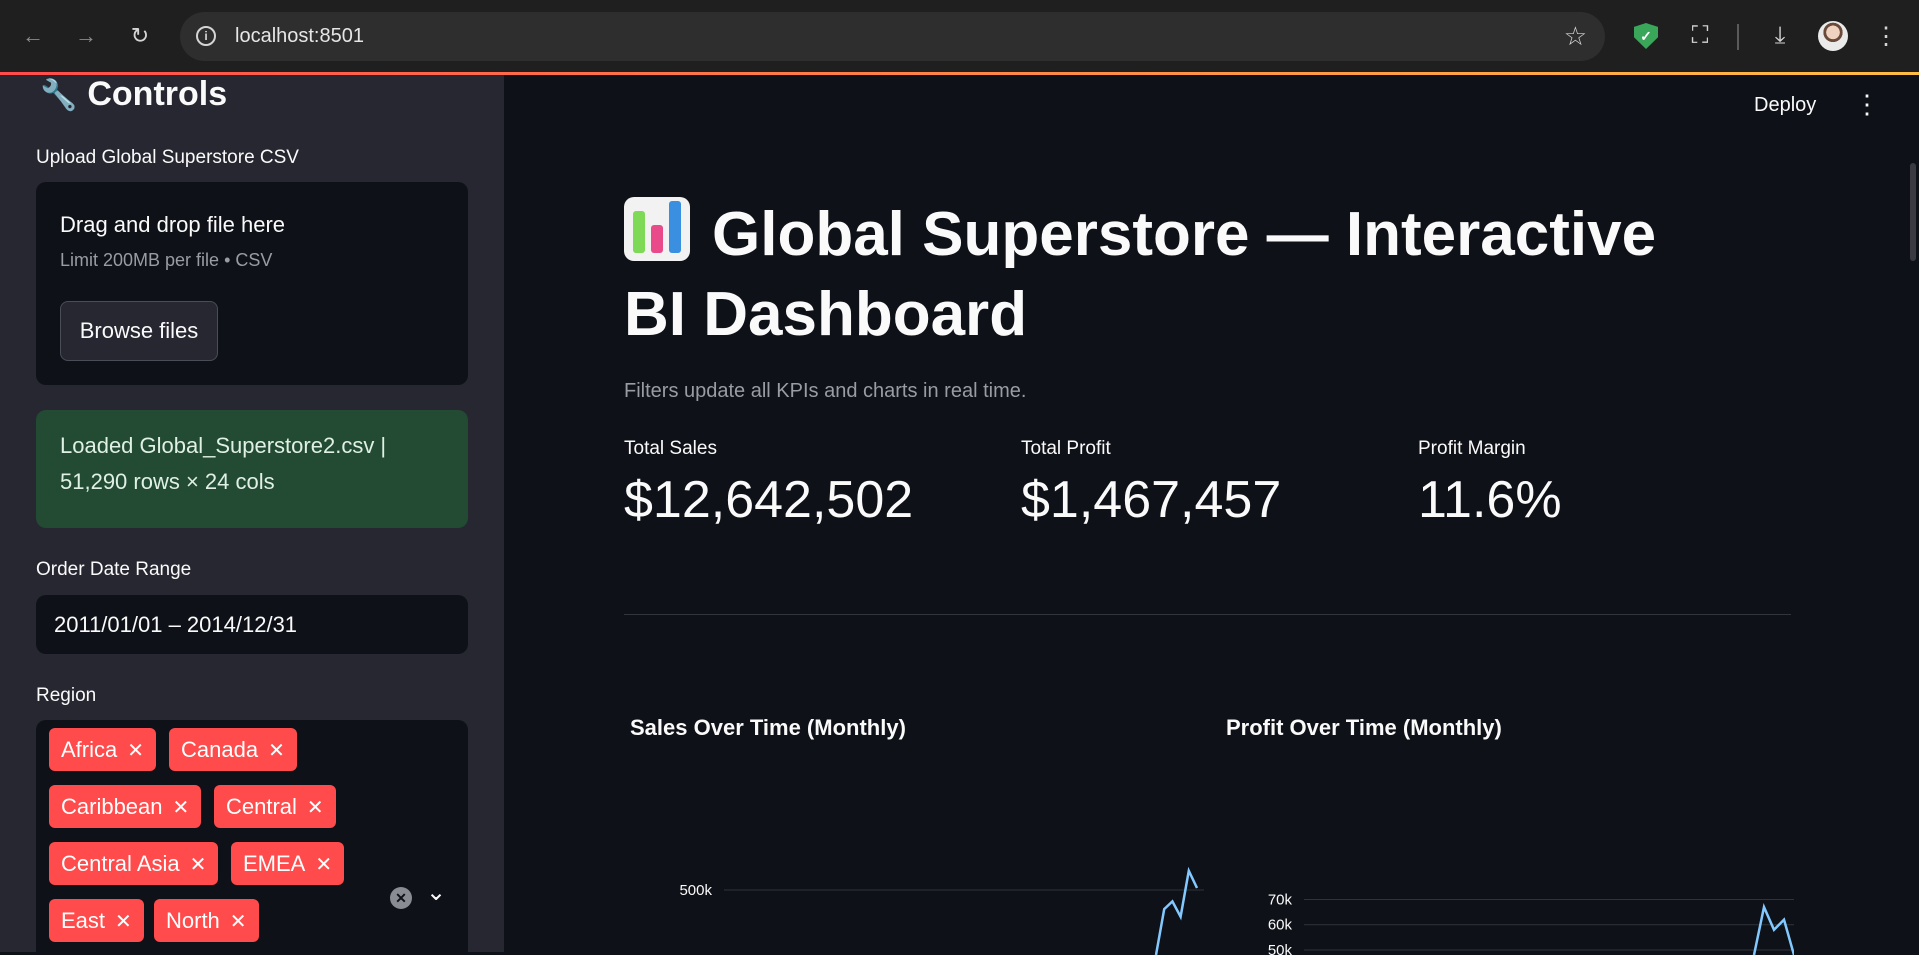 Image resolution: width=1919 pixels, height=955 pixels. Describe the element at coordinates (274, 863) in the screenshot. I see `region-tag-label: EMEA` at that location.